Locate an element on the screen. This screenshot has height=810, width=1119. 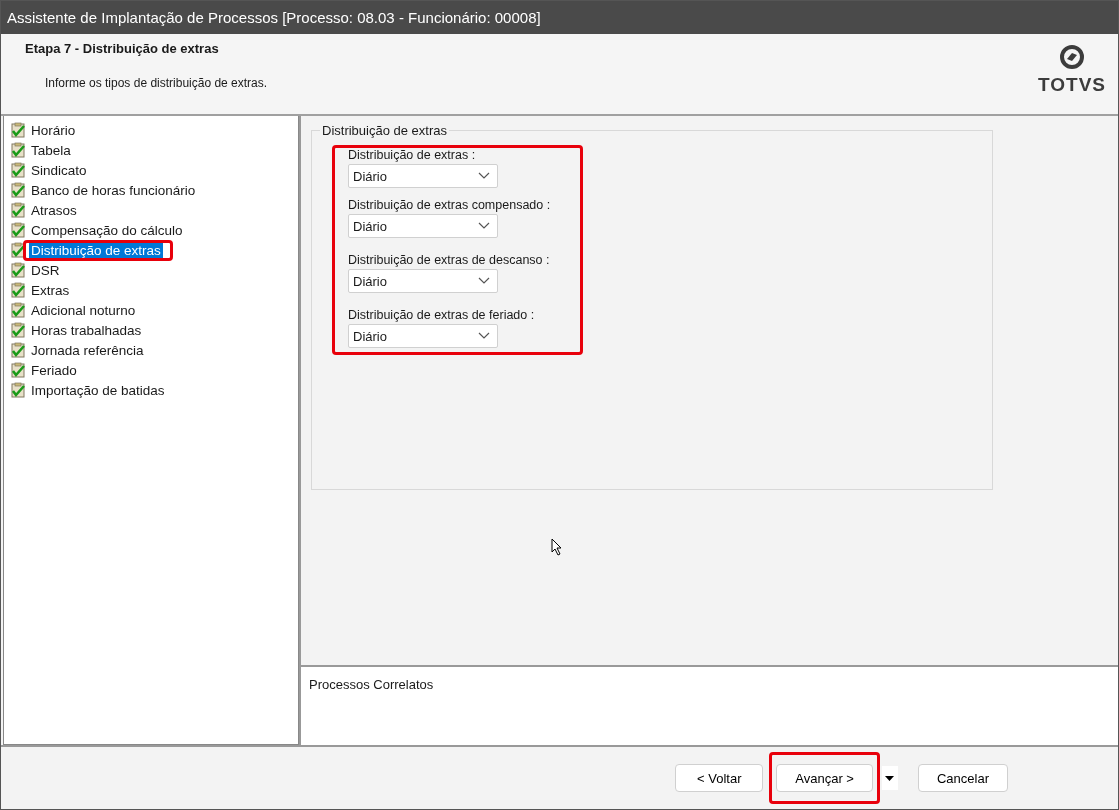
field-label: Distribuição de extras compensado : is located at coordinates (450, 205).